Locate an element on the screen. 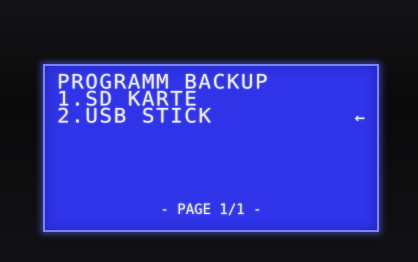 Image resolution: width=418 pixels, height=262 pixels. page-indicator: - PAGE 1/1 - is located at coordinates (211, 210).